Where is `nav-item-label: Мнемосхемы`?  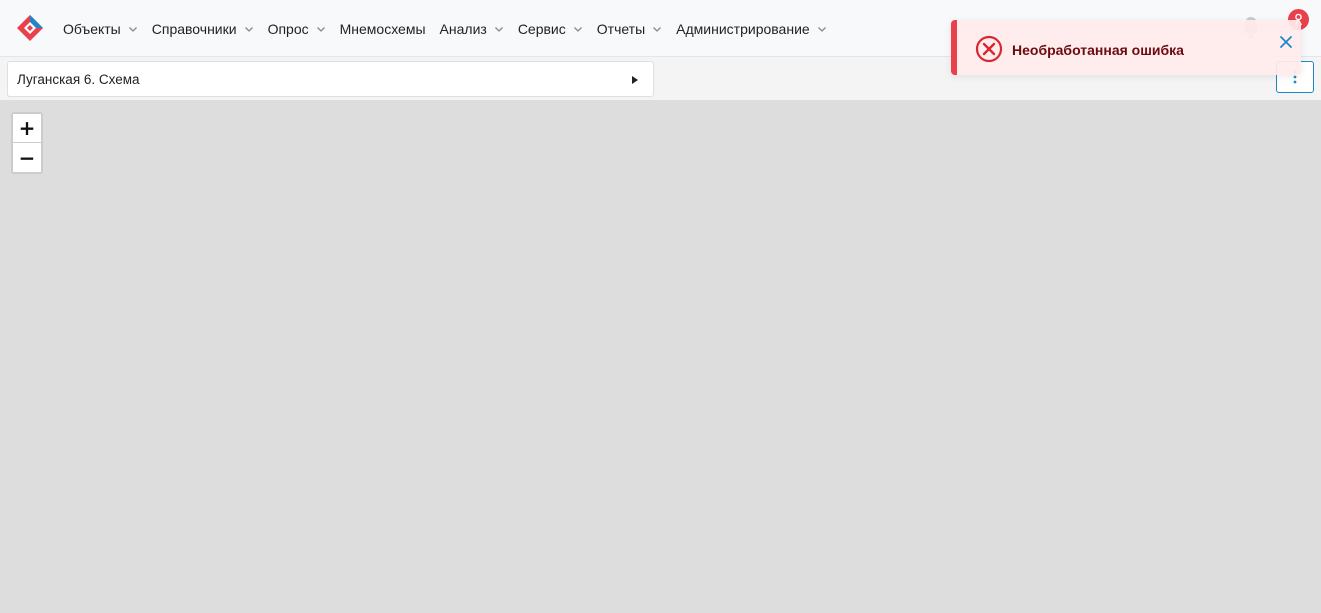 nav-item-label: Мнемосхемы is located at coordinates (382, 28).